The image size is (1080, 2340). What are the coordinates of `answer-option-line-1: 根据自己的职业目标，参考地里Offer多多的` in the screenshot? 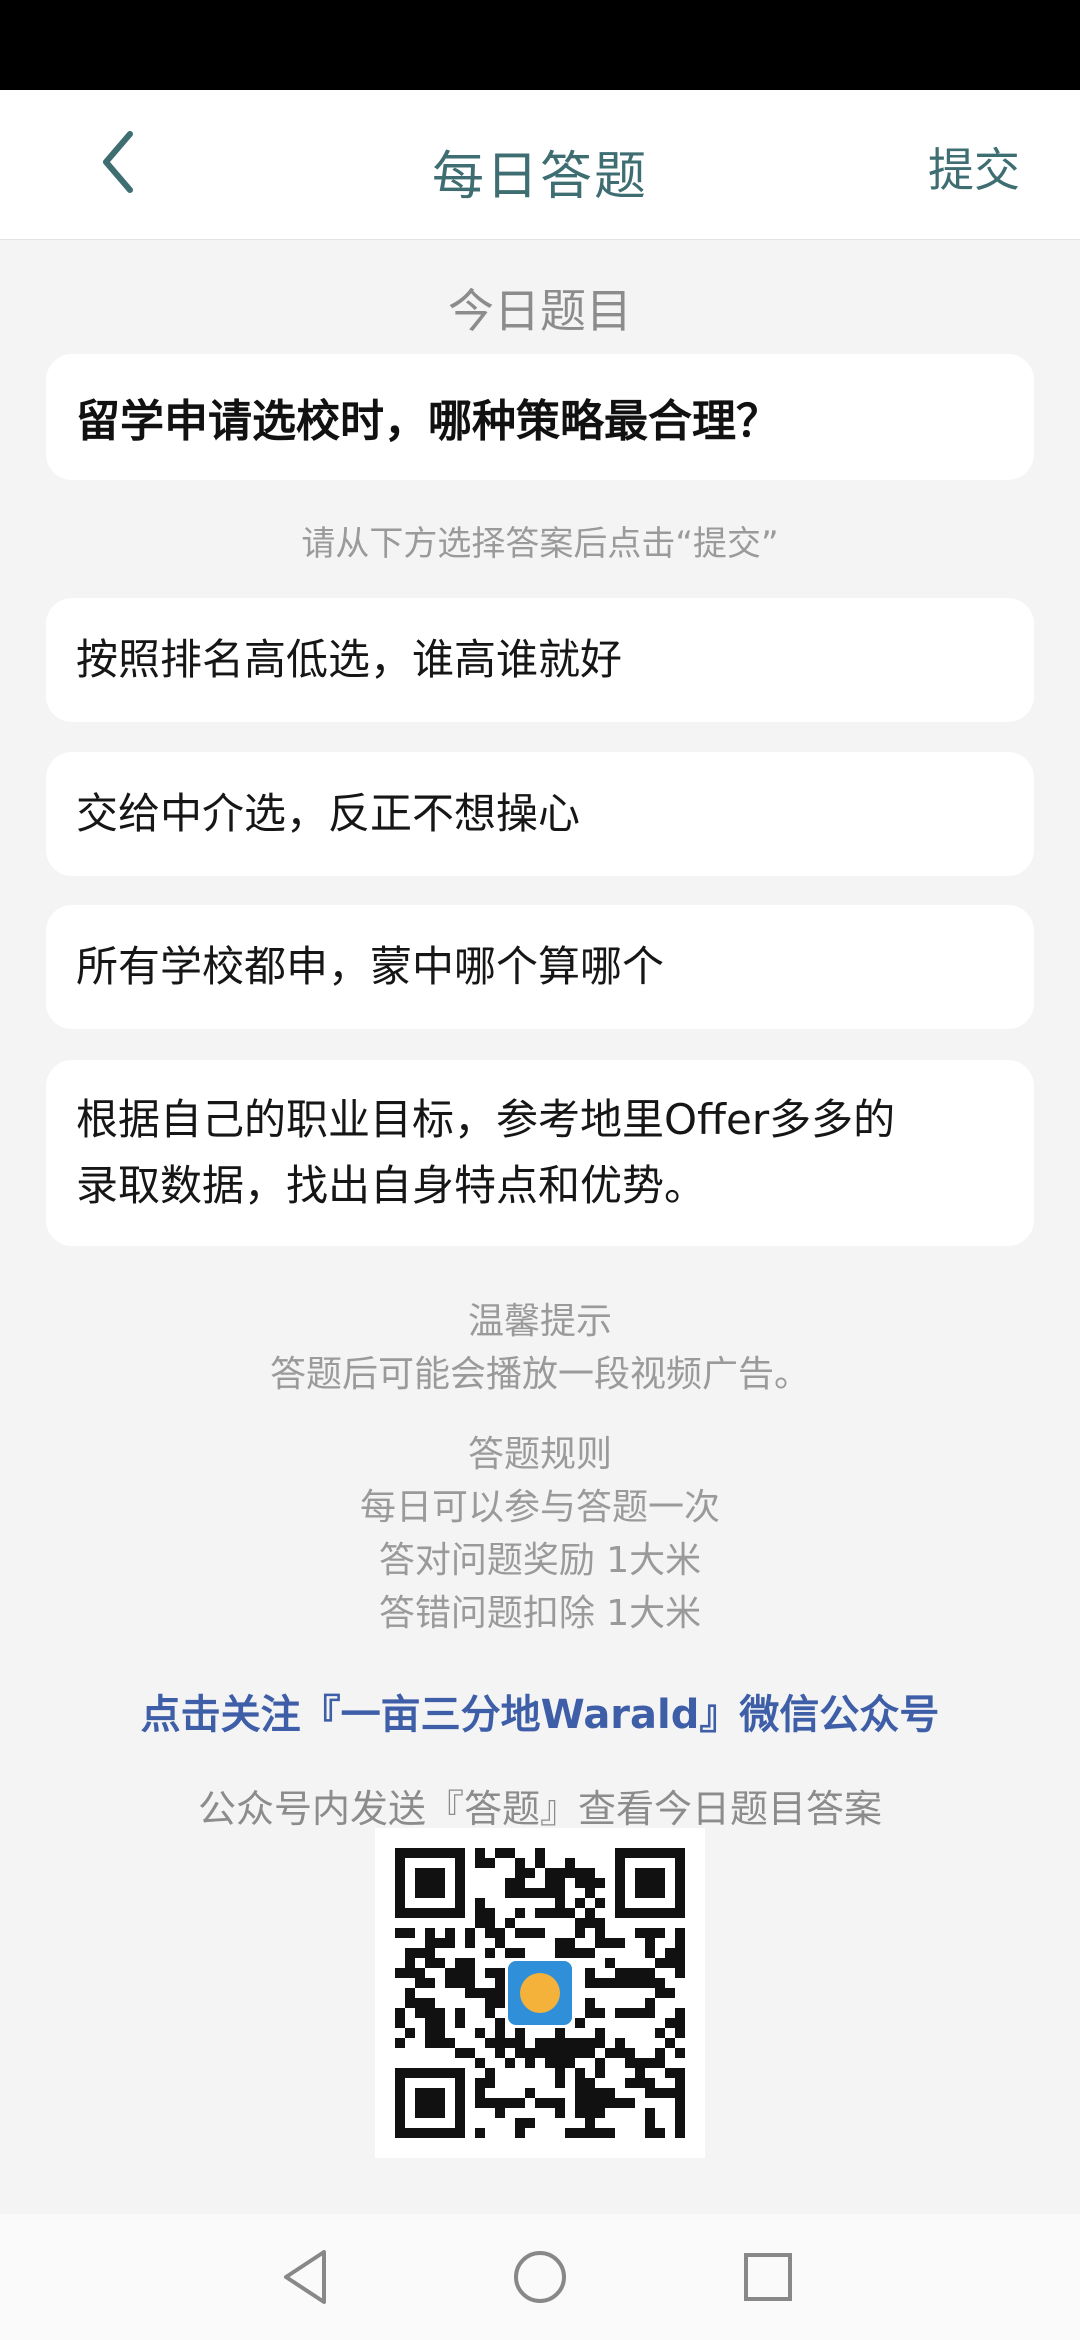 It's located at (486, 1119).